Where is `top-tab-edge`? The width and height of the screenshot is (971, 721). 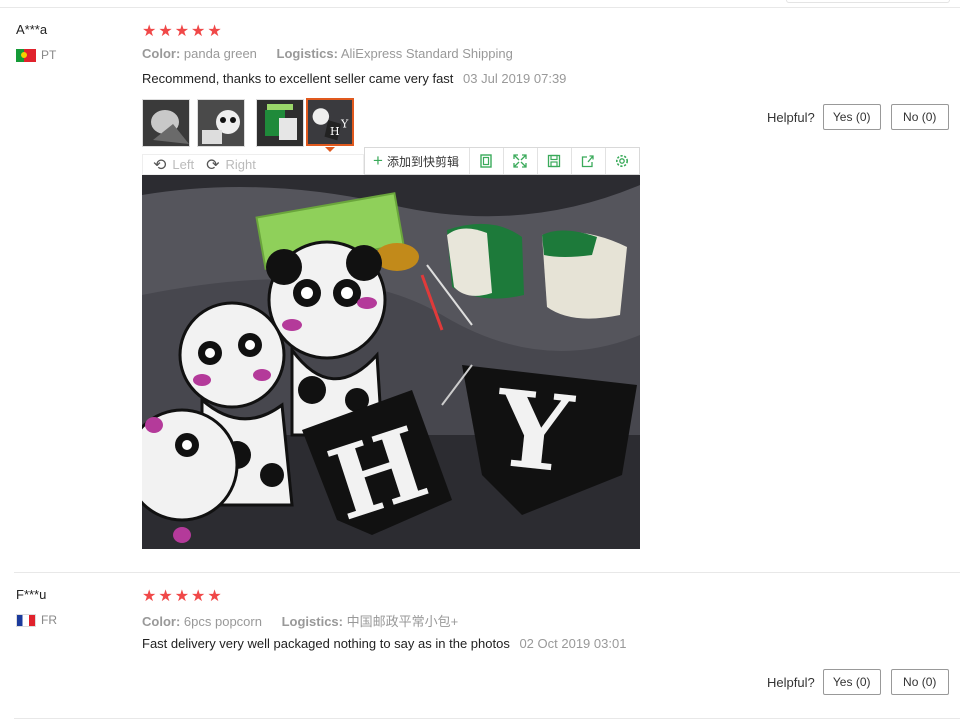
top-tab-edge is located at coordinates (868, 1).